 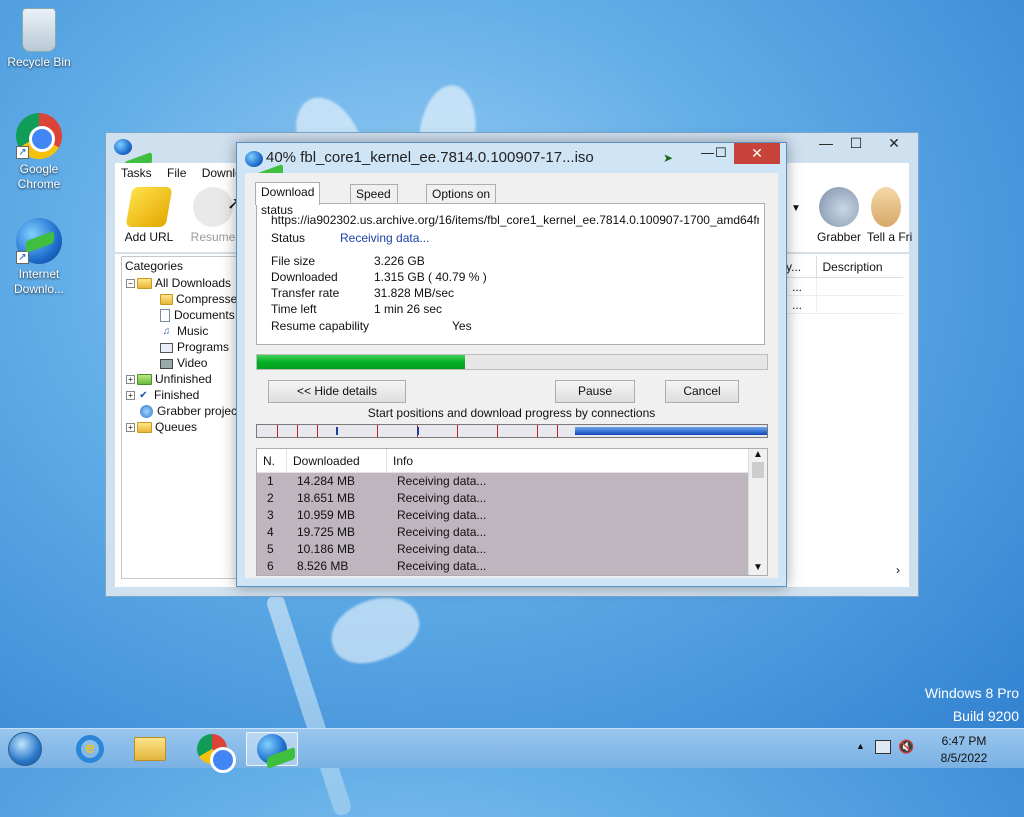 I want to click on taskbar-google-chrome, so click(x=212, y=752).